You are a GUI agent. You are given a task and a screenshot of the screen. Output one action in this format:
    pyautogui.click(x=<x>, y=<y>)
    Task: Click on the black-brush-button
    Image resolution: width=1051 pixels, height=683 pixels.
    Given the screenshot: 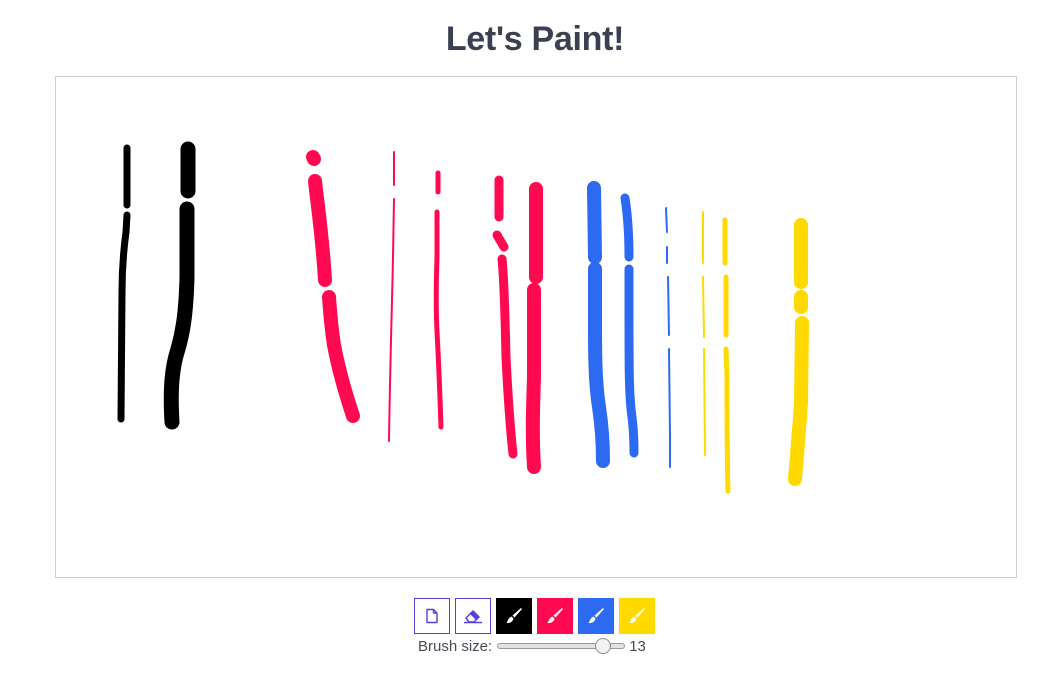 What is the action you would take?
    pyautogui.click(x=514, y=616)
    